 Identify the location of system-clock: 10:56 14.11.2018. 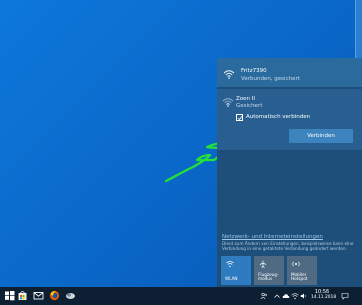
(324, 295).